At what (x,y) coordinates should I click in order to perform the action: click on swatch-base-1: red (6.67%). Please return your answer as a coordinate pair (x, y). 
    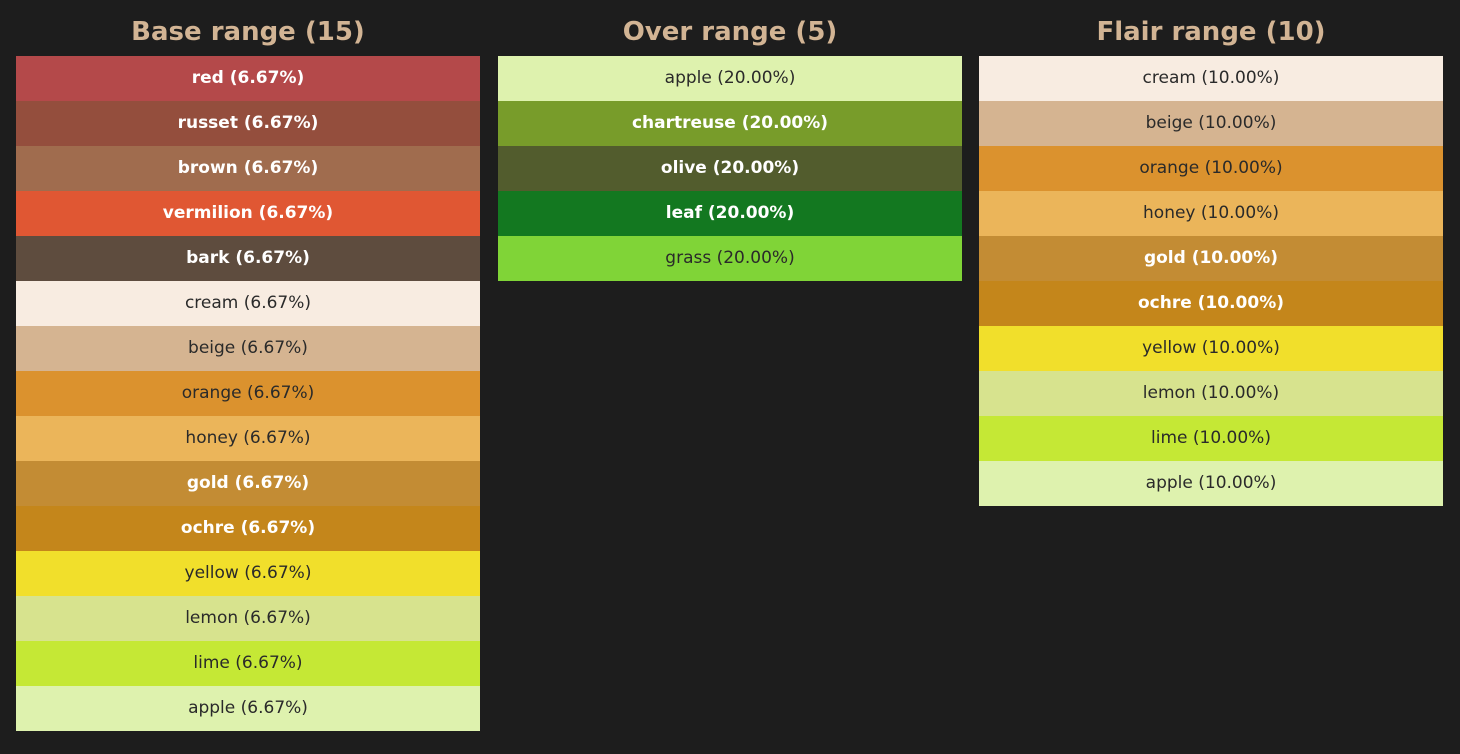
    Looking at the image, I should click on (248, 78).